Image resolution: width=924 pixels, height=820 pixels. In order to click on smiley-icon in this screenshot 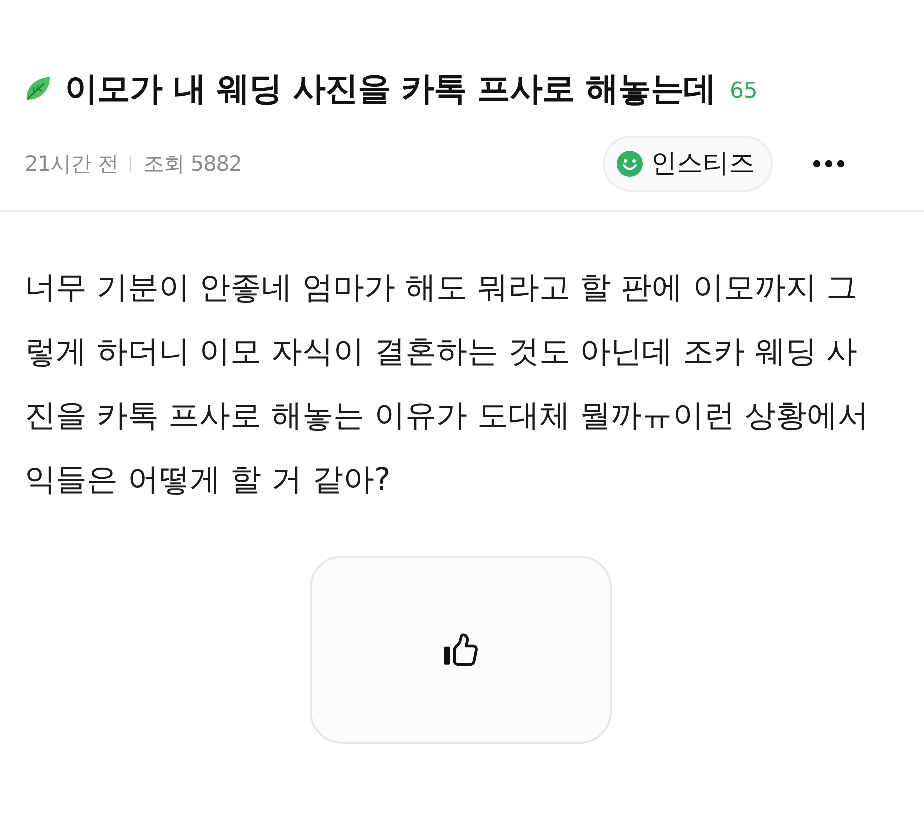, I will do `click(630, 164)`.